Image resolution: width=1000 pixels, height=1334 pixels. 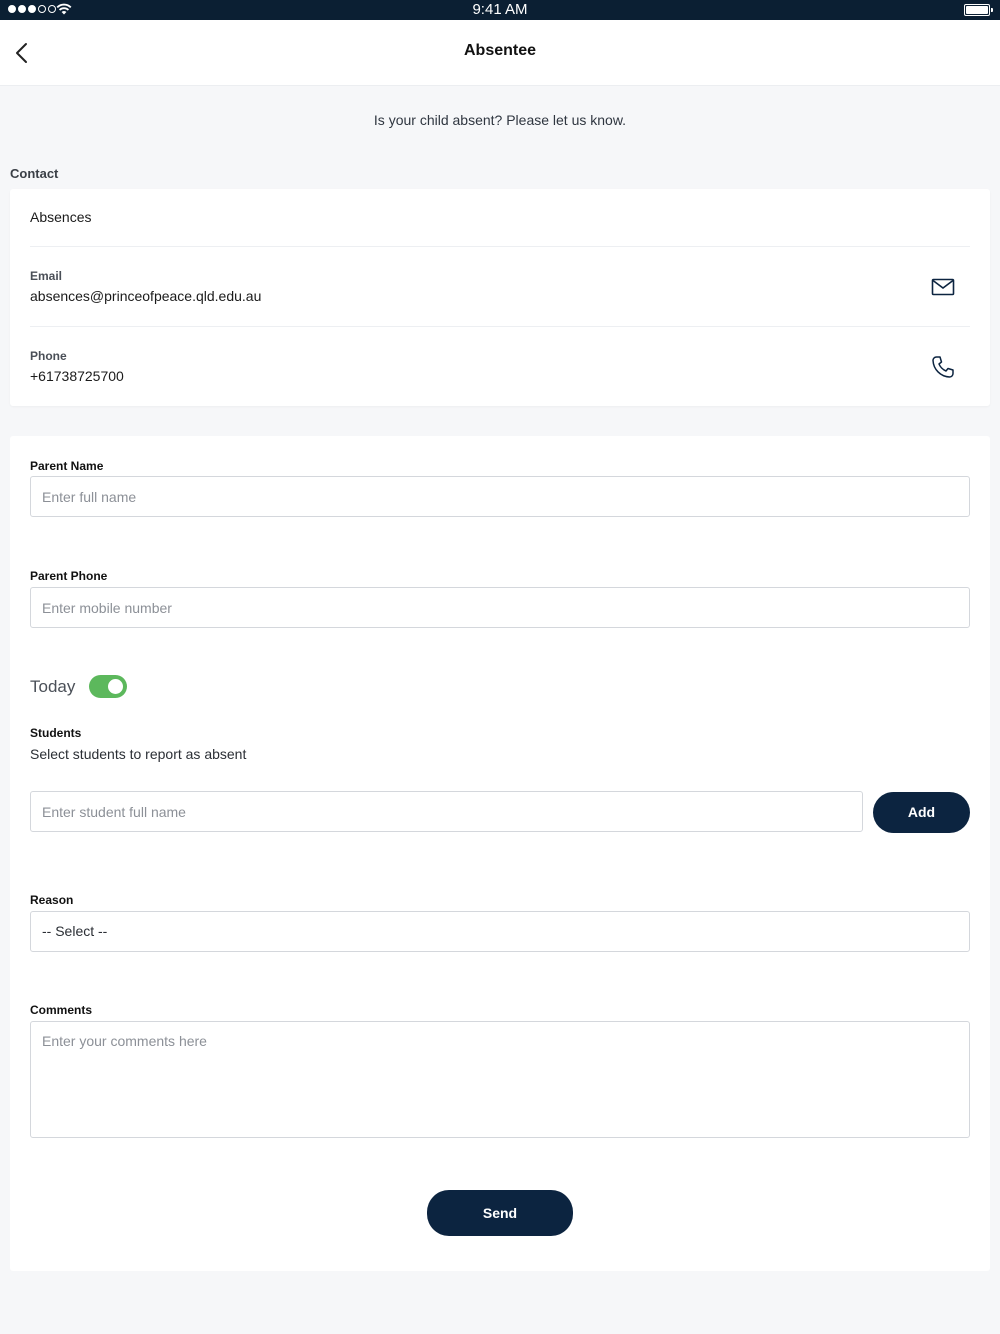 I want to click on email-value: absences@princeofpeace.qld.edu.au, so click(x=145, y=296).